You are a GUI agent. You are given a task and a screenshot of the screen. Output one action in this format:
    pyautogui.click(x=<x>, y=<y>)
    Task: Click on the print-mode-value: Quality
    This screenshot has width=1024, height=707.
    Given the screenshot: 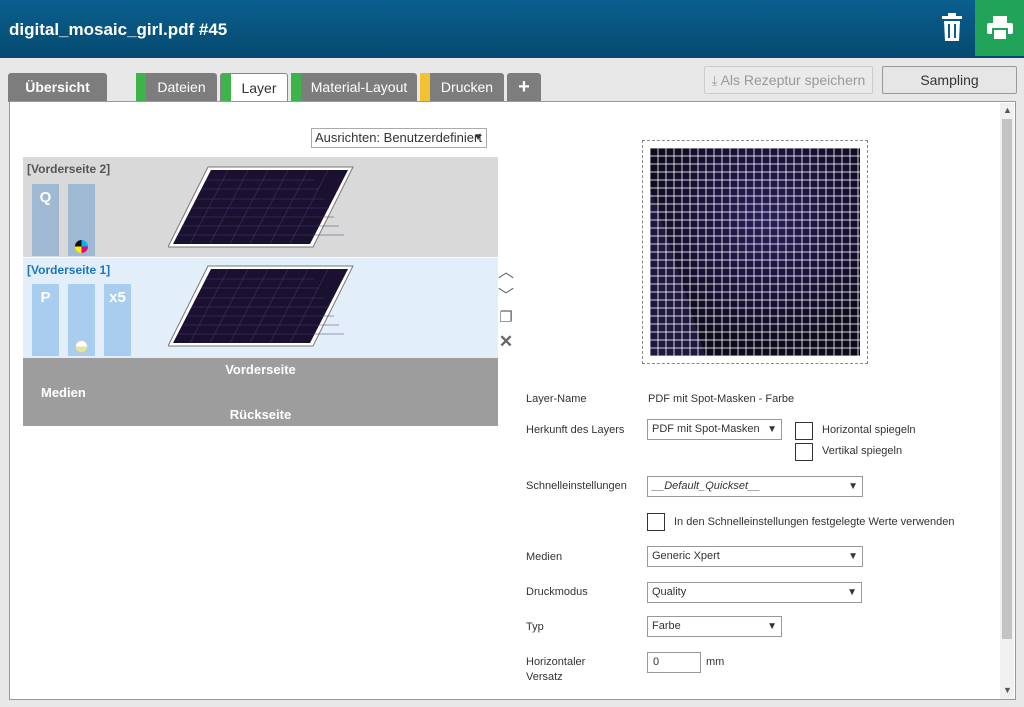 What is the action you would take?
    pyautogui.click(x=669, y=592)
    